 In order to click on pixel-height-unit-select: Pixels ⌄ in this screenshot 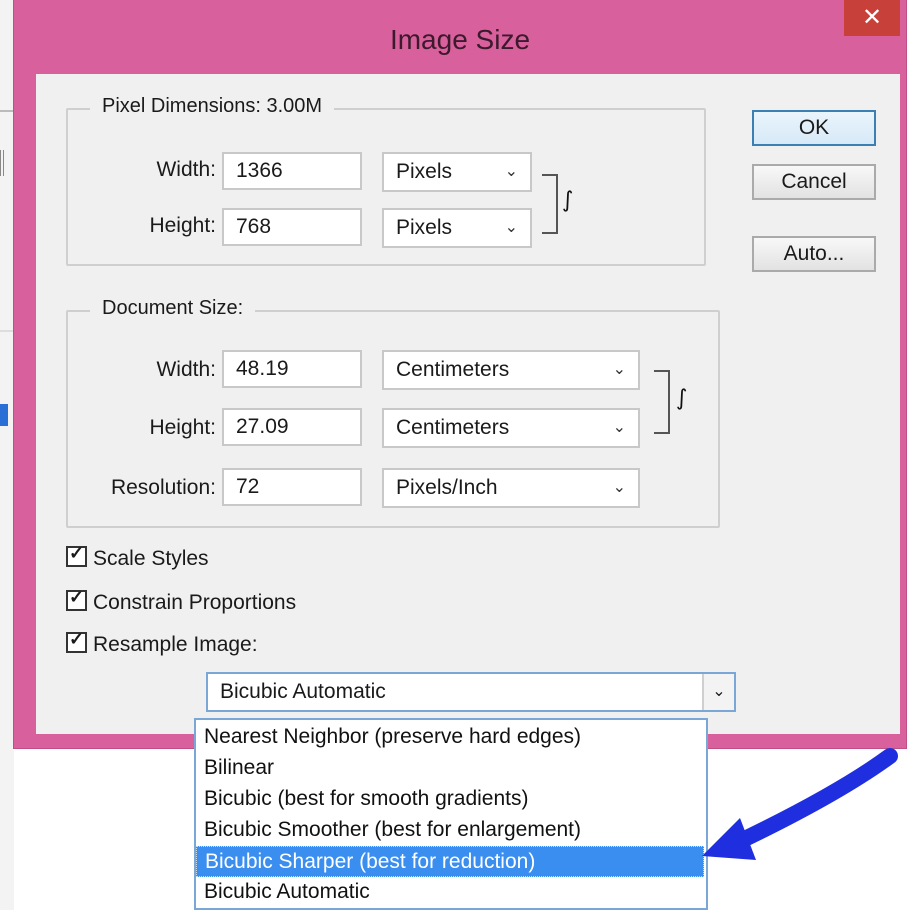, I will do `click(457, 228)`.